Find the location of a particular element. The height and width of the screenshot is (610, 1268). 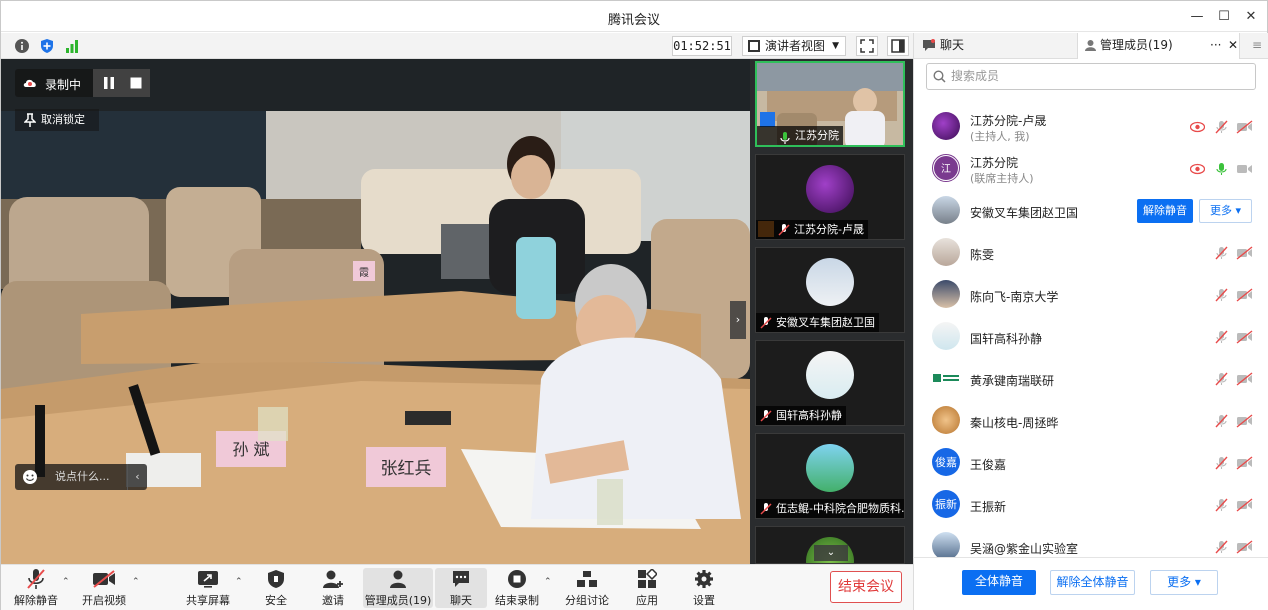

member-row: 吴涵@紫金山实验室 is located at coordinates (1091, 541).